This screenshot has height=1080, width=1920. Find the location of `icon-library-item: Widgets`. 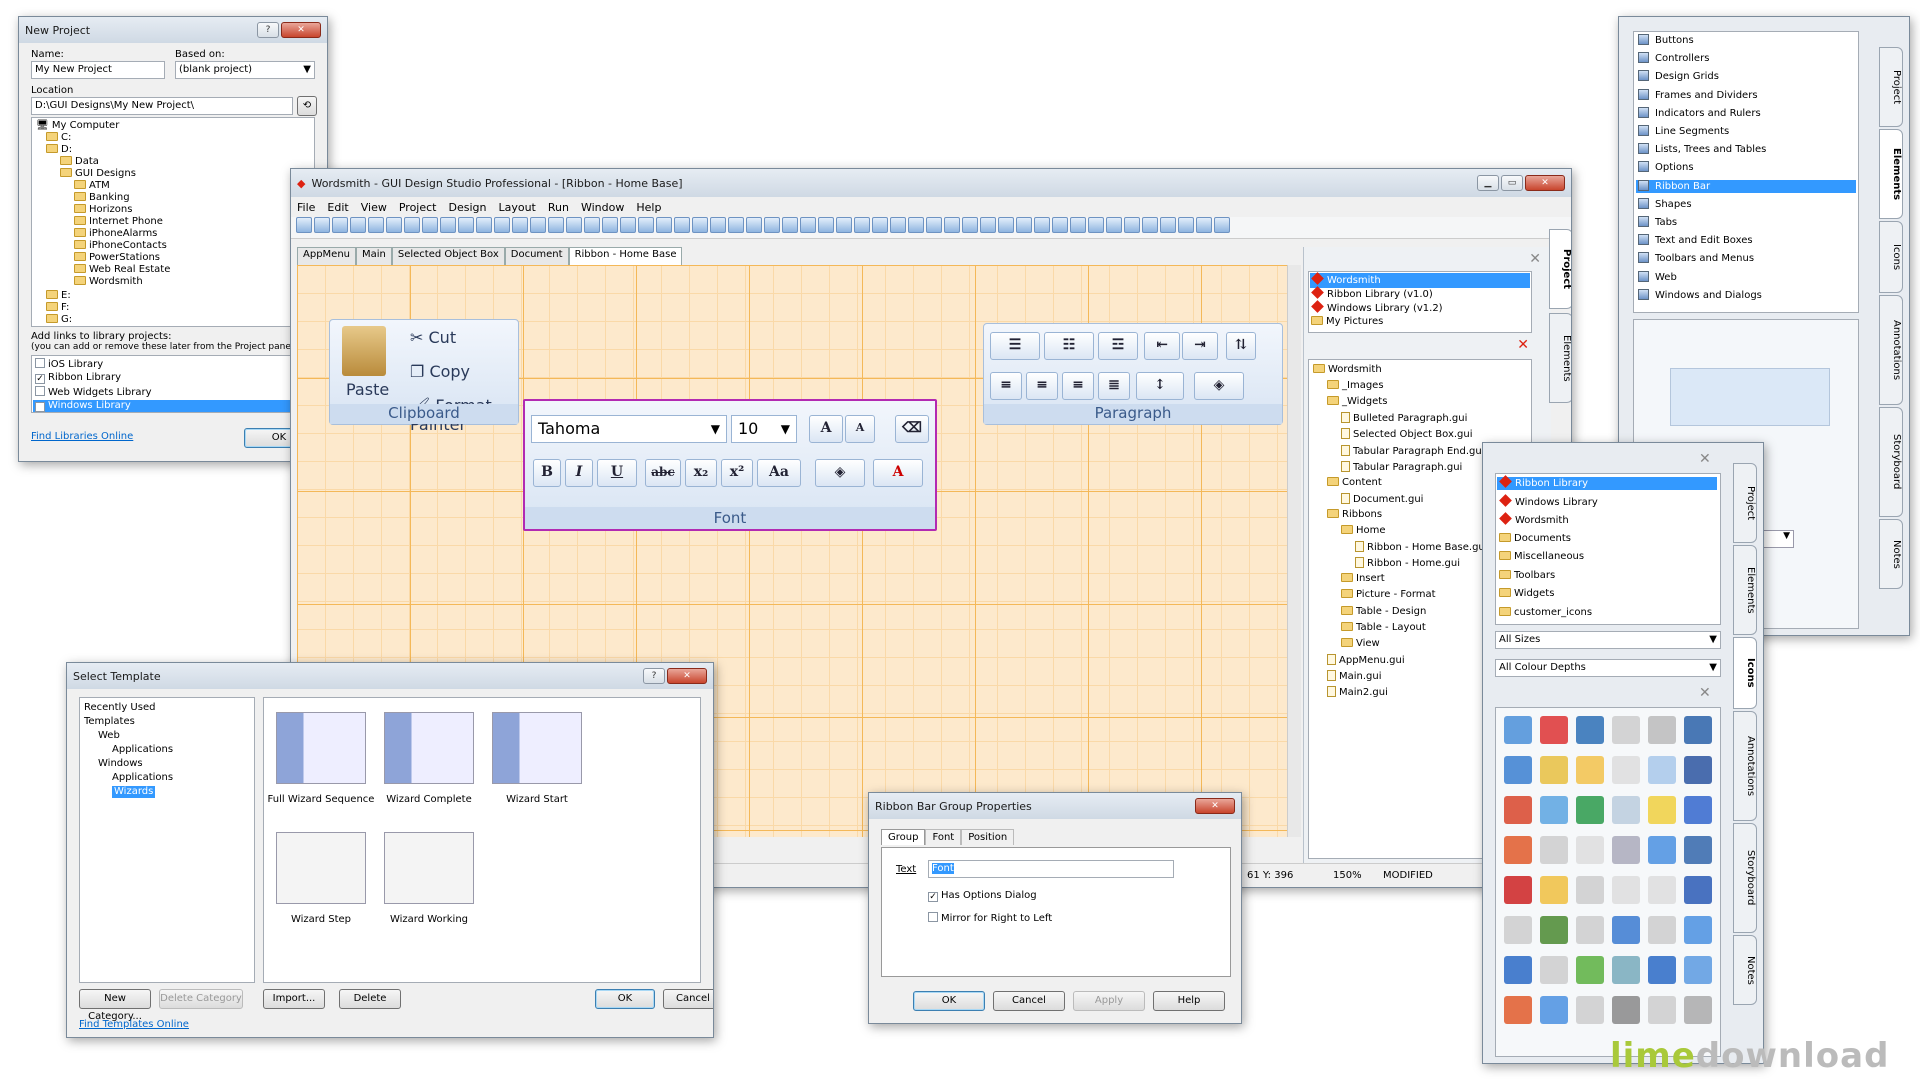

icon-library-item: Widgets is located at coordinates (1607, 594).